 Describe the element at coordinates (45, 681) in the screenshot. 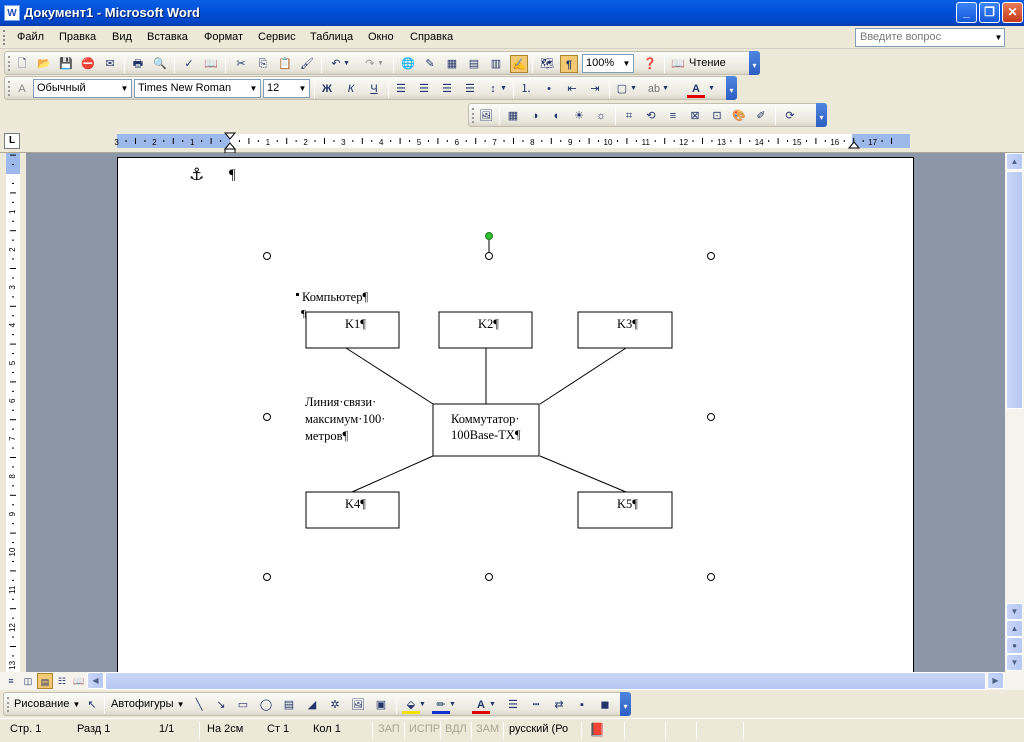

I see `print-layout-icon: ▤` at that location.